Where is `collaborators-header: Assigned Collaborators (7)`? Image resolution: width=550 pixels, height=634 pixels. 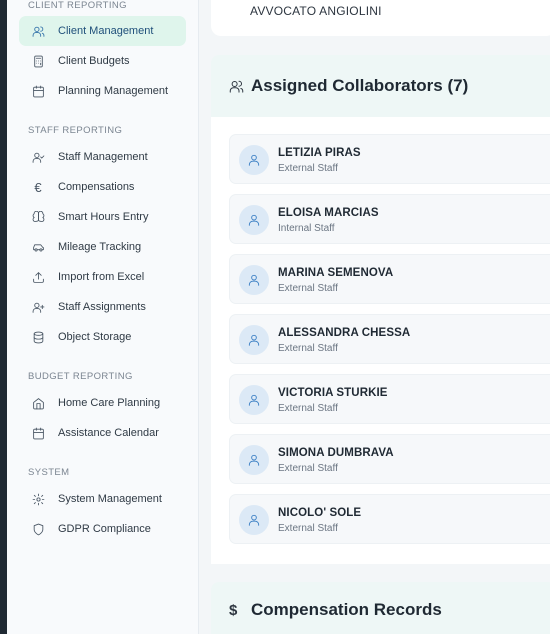
collaborators-header: Assigned Collaborators (7) is located at coordinates (380, 86).